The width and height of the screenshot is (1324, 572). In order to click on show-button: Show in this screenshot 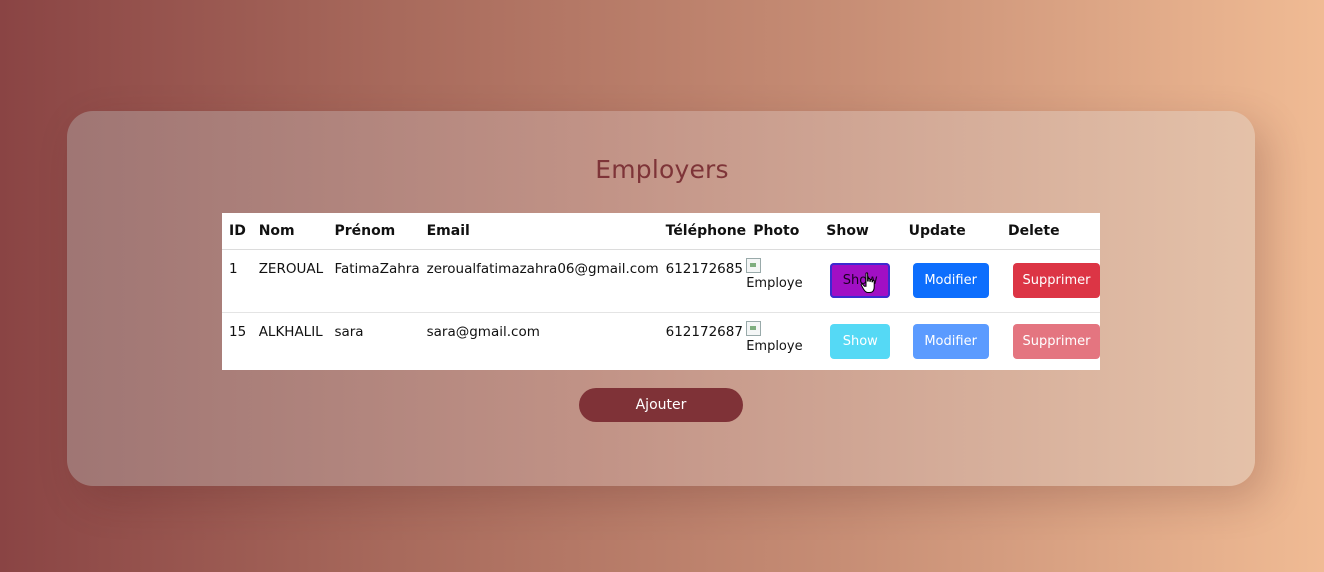, I will do `click(860, 341)`.